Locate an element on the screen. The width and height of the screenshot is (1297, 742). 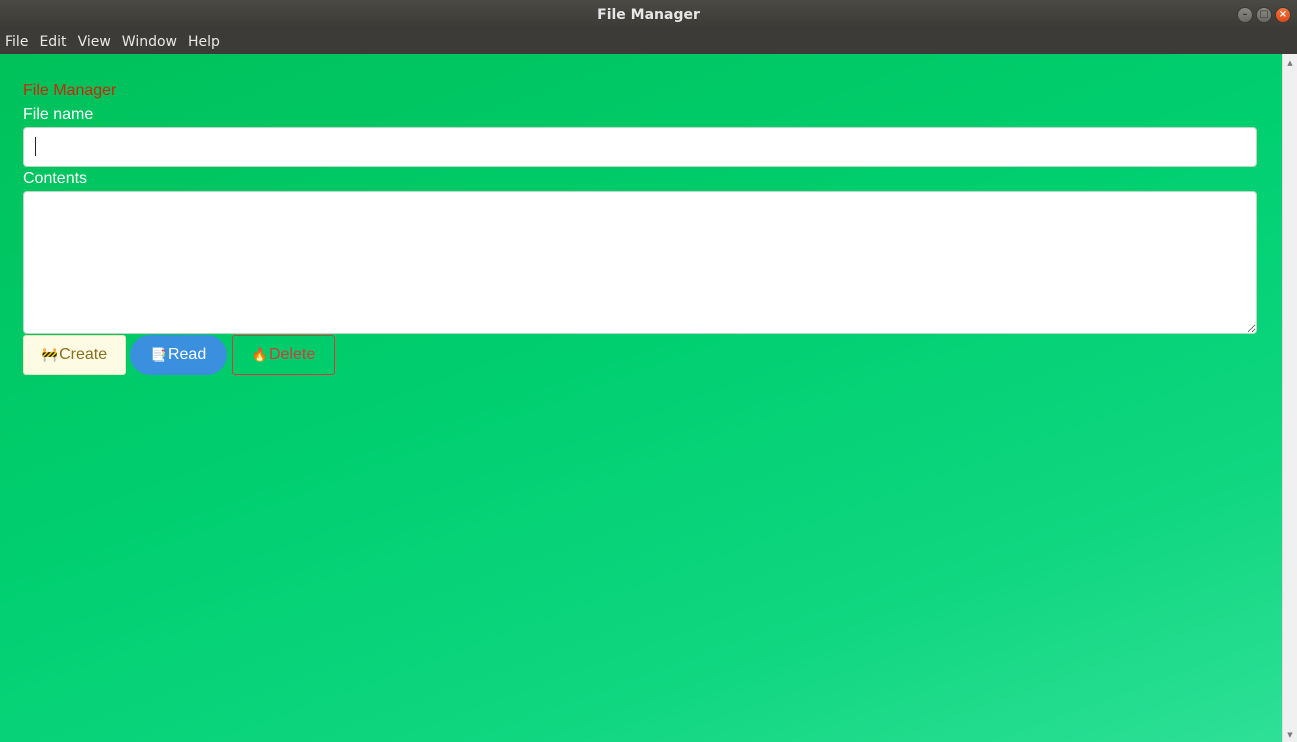
minimize-icon: – is located at coordinates (1245, 14).